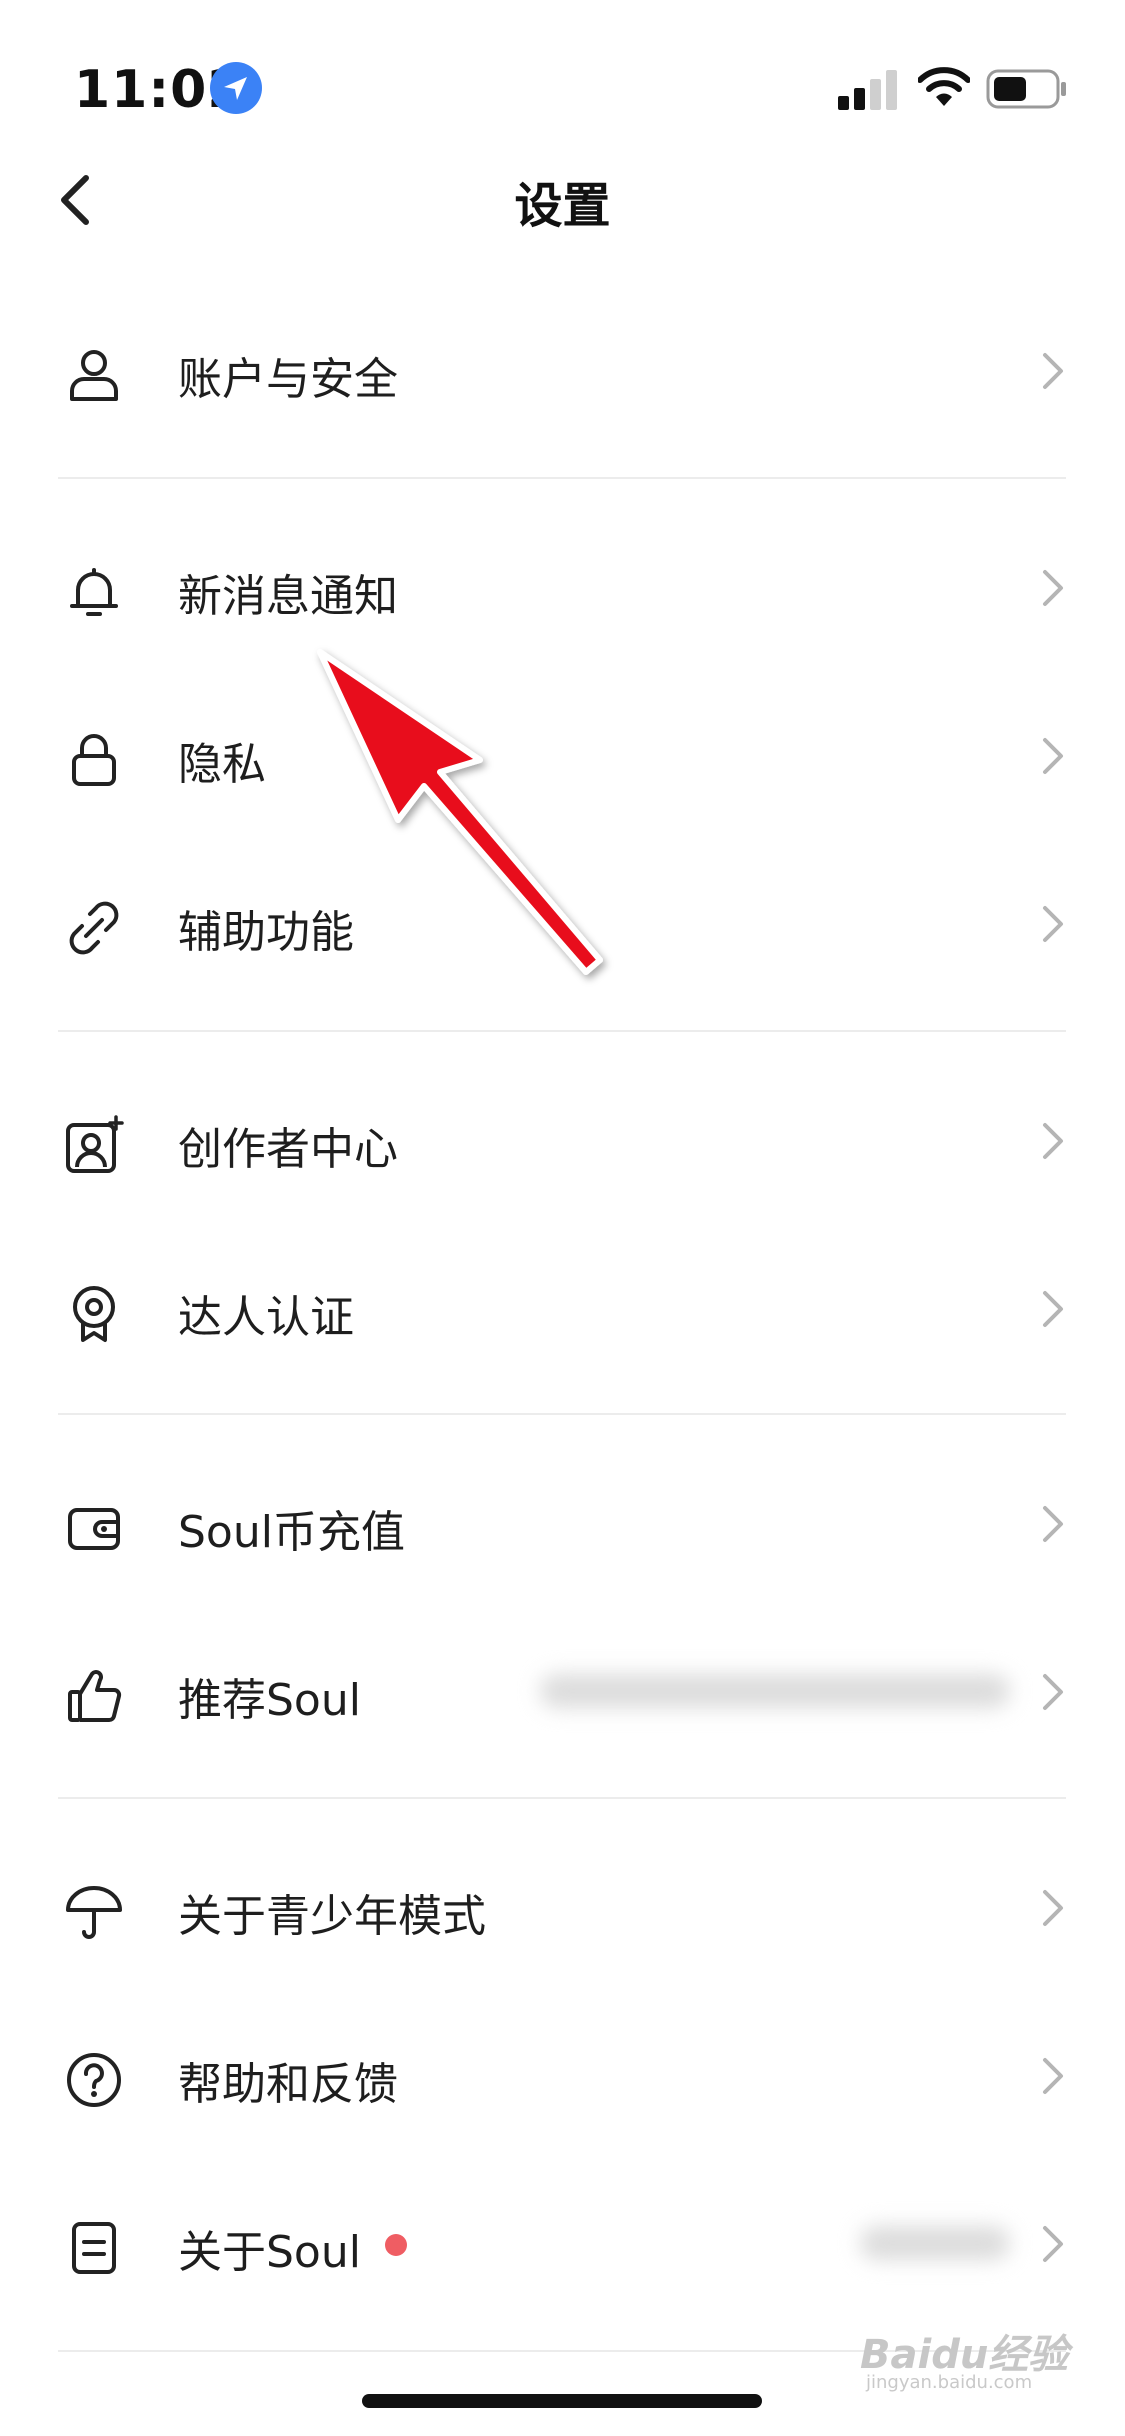  I want to click on lock-icon, so click(94, 760).